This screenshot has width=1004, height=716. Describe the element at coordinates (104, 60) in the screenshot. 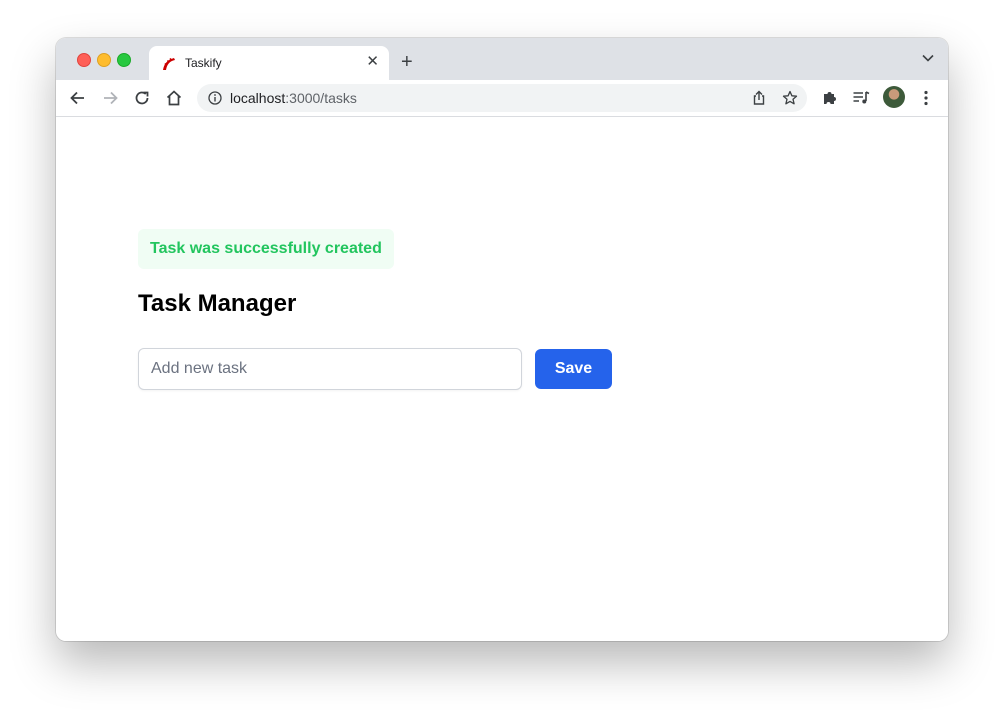

I see `minimize-window-button` at that location.